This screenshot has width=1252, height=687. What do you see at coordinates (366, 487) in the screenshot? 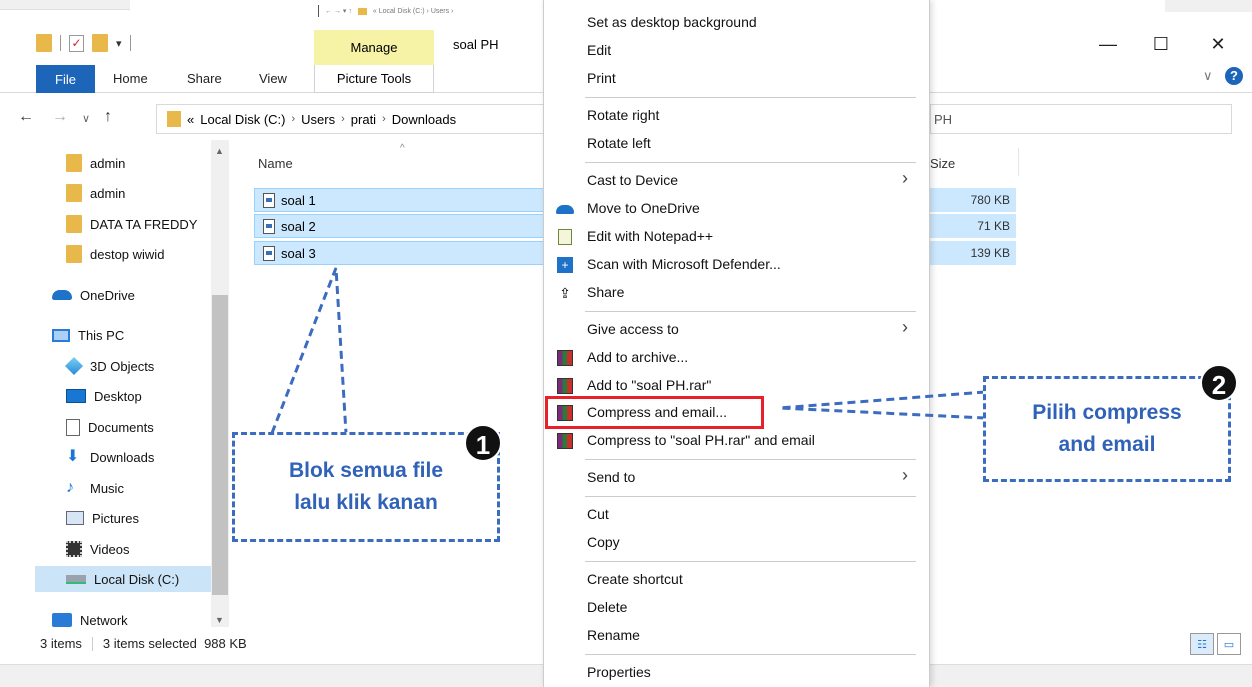
I see `callout-select-files: Blok semua file lalu klik kanan` at bounding box center [366, 487].